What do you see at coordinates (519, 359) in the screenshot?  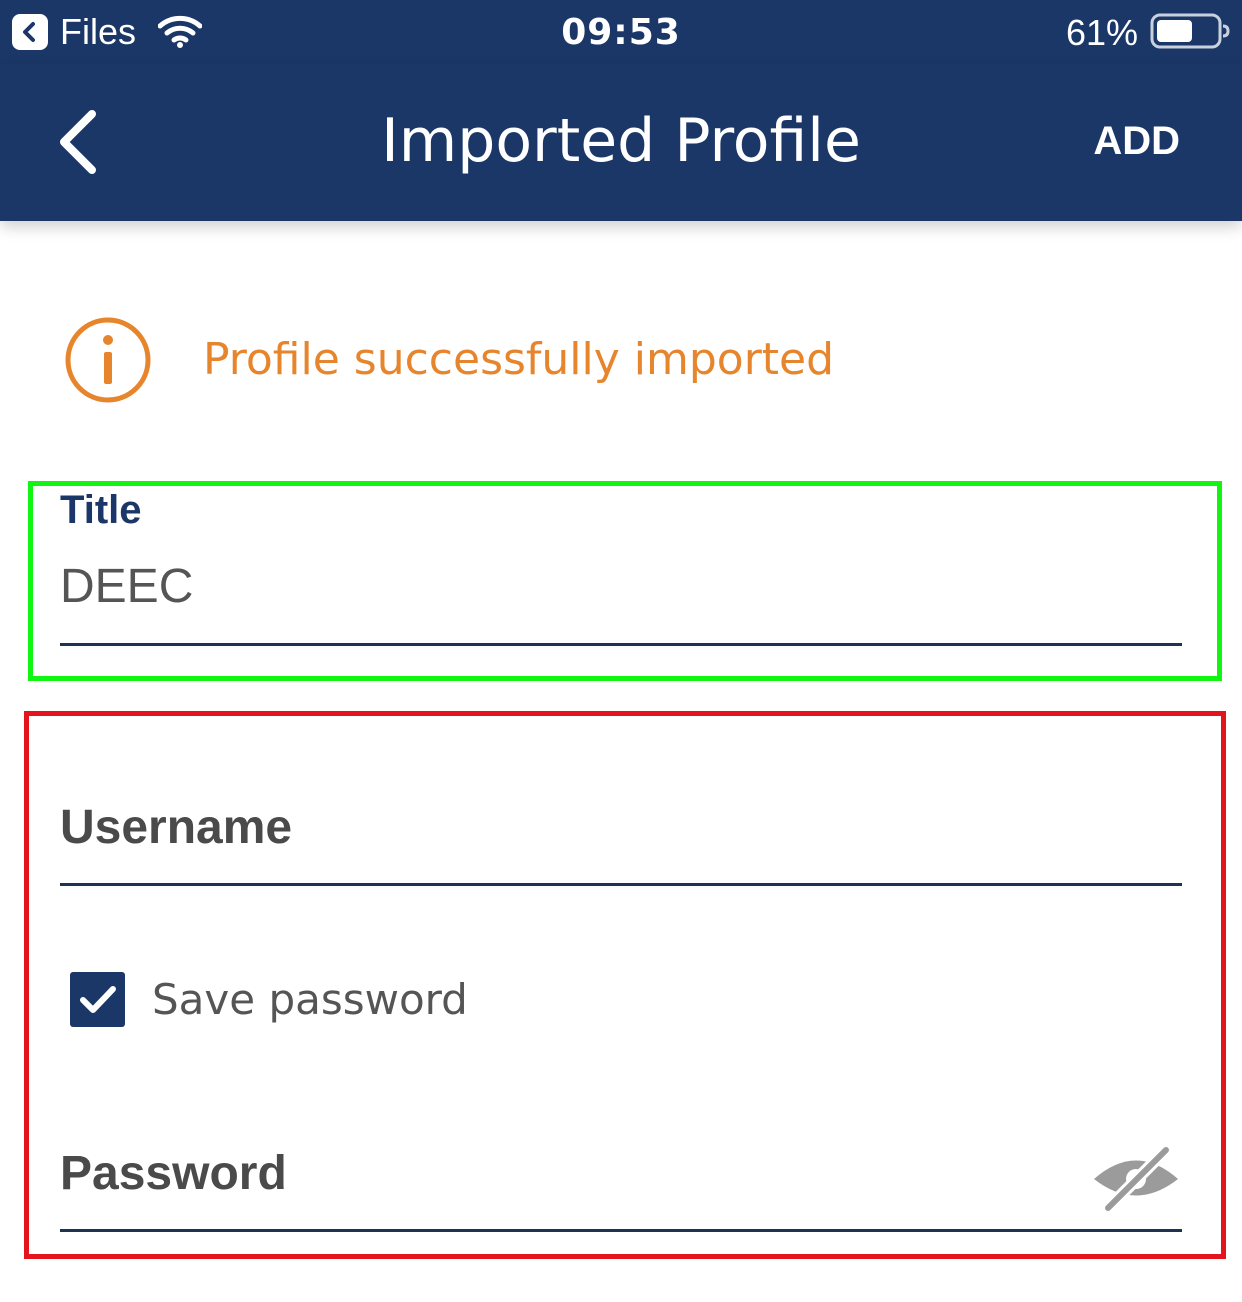 I see `import-success-message: Profile successfully imported` at bounding box center [519, 359].